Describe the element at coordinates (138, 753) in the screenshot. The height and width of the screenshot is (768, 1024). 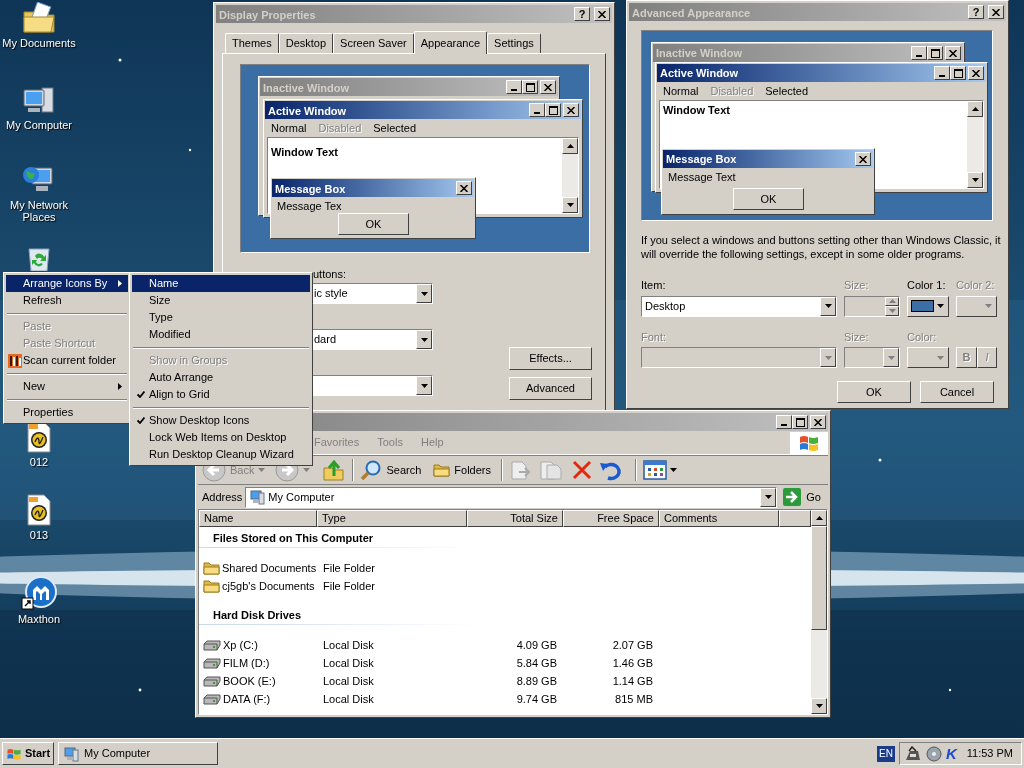
I see `taskbar-button: My Computer` at that location.